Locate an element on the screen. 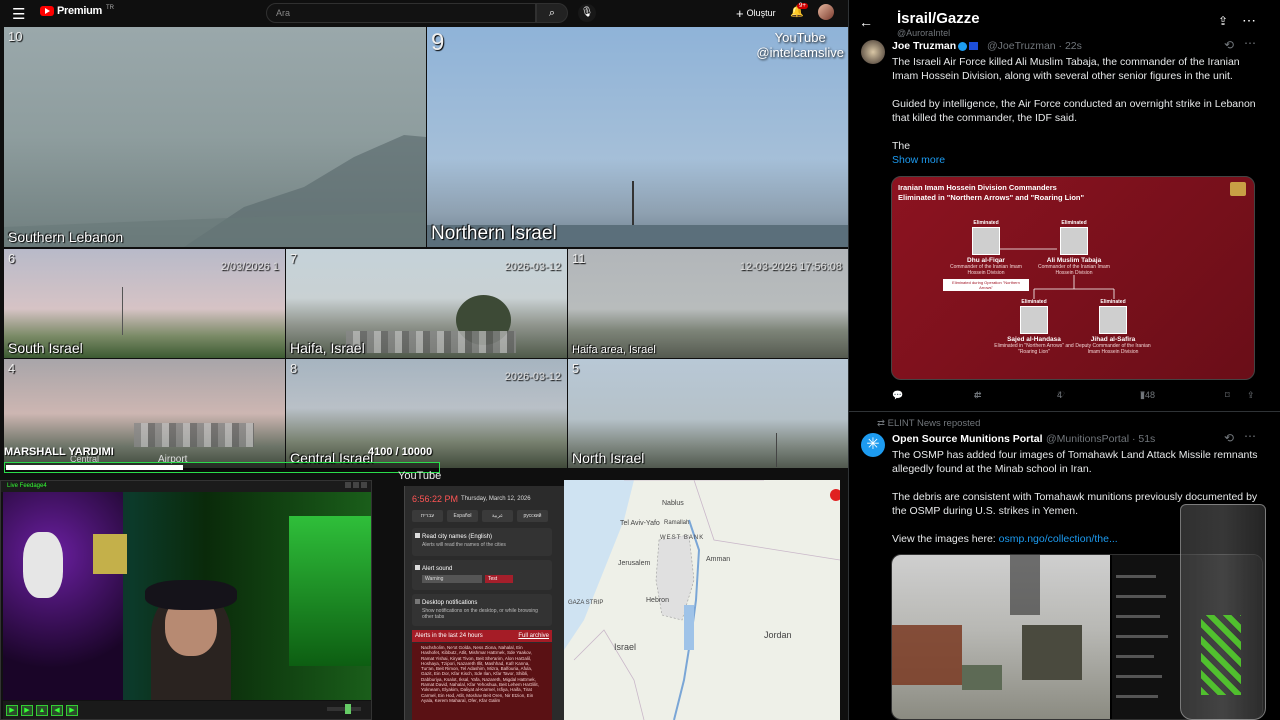 This screenshot has height=720, width=1280. play-button: ▶ is located at coordinates (12, 710).